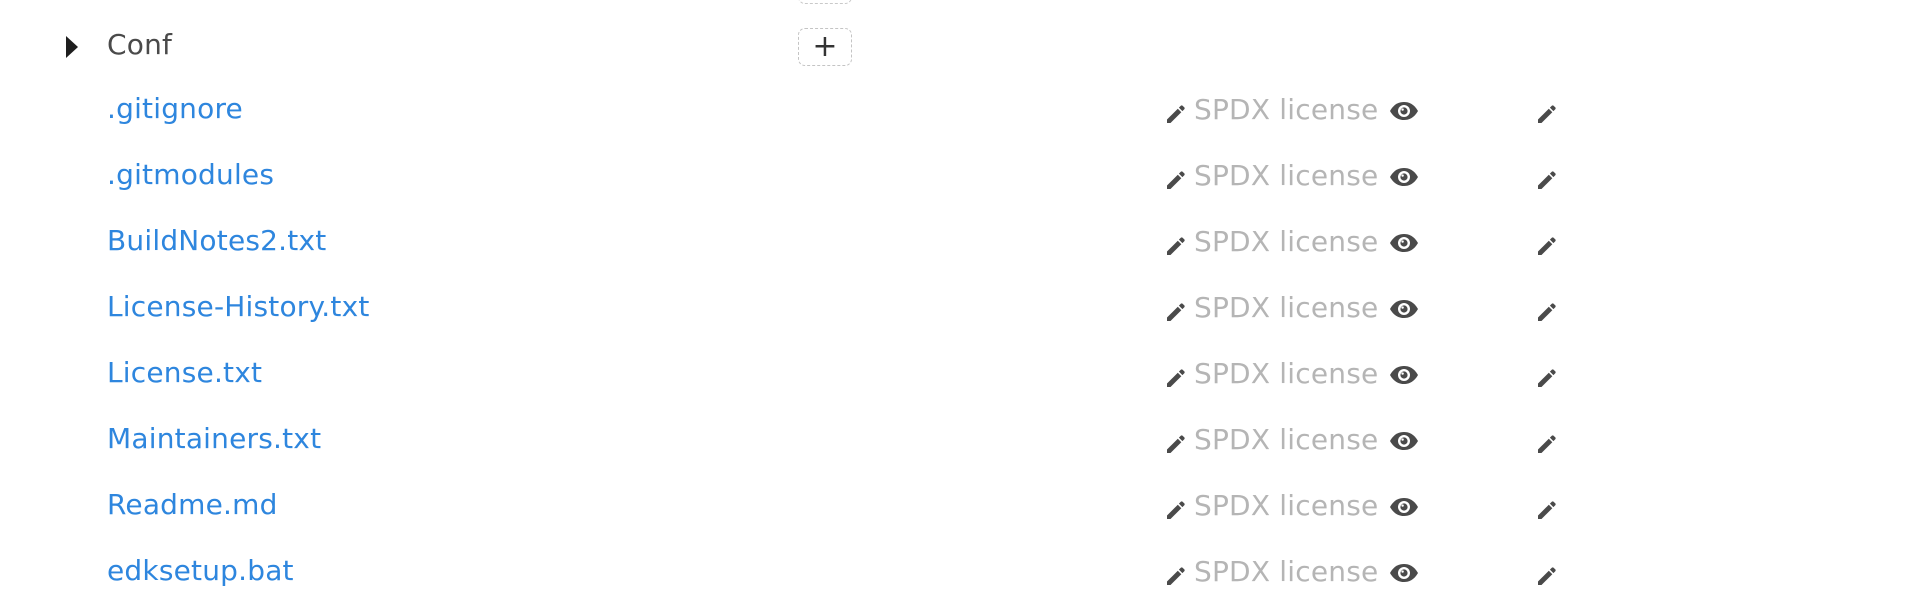  Describe the element at coordinates (139, 44) in the screenshot. I see `folder-name: Conf` at that location.